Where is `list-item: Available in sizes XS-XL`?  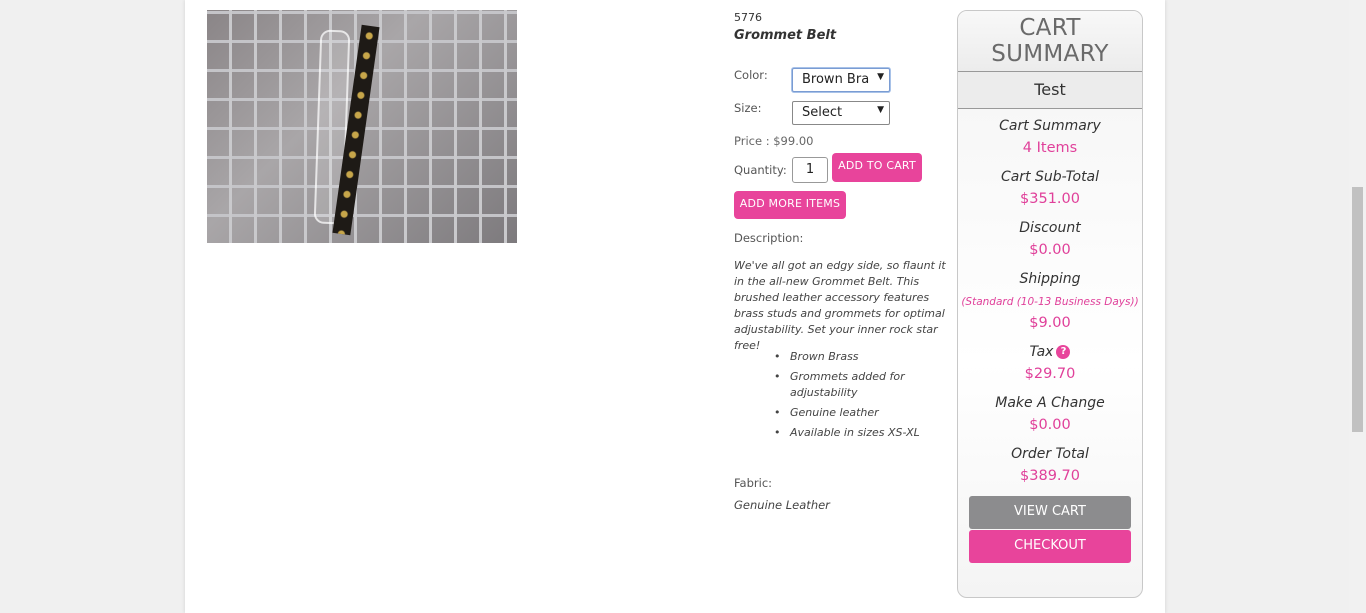
list-item: Available in sizes XS-XL is located at coordinates (864, 433).